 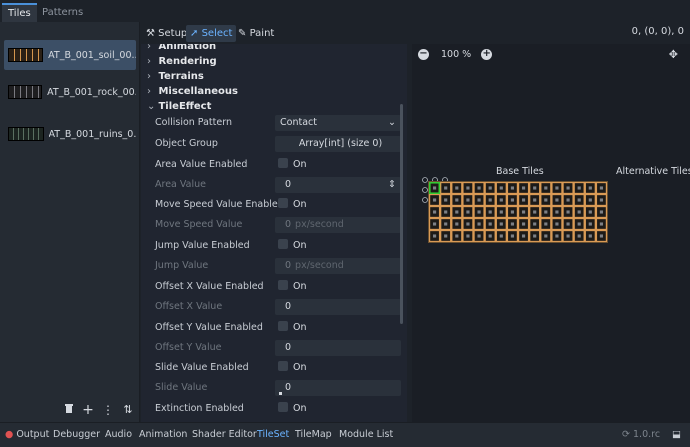 What do you see at coordinates (201, 164) in the screenshot?
I see `prop-label: Area Value Enabled` at bounding box center [201, 164].